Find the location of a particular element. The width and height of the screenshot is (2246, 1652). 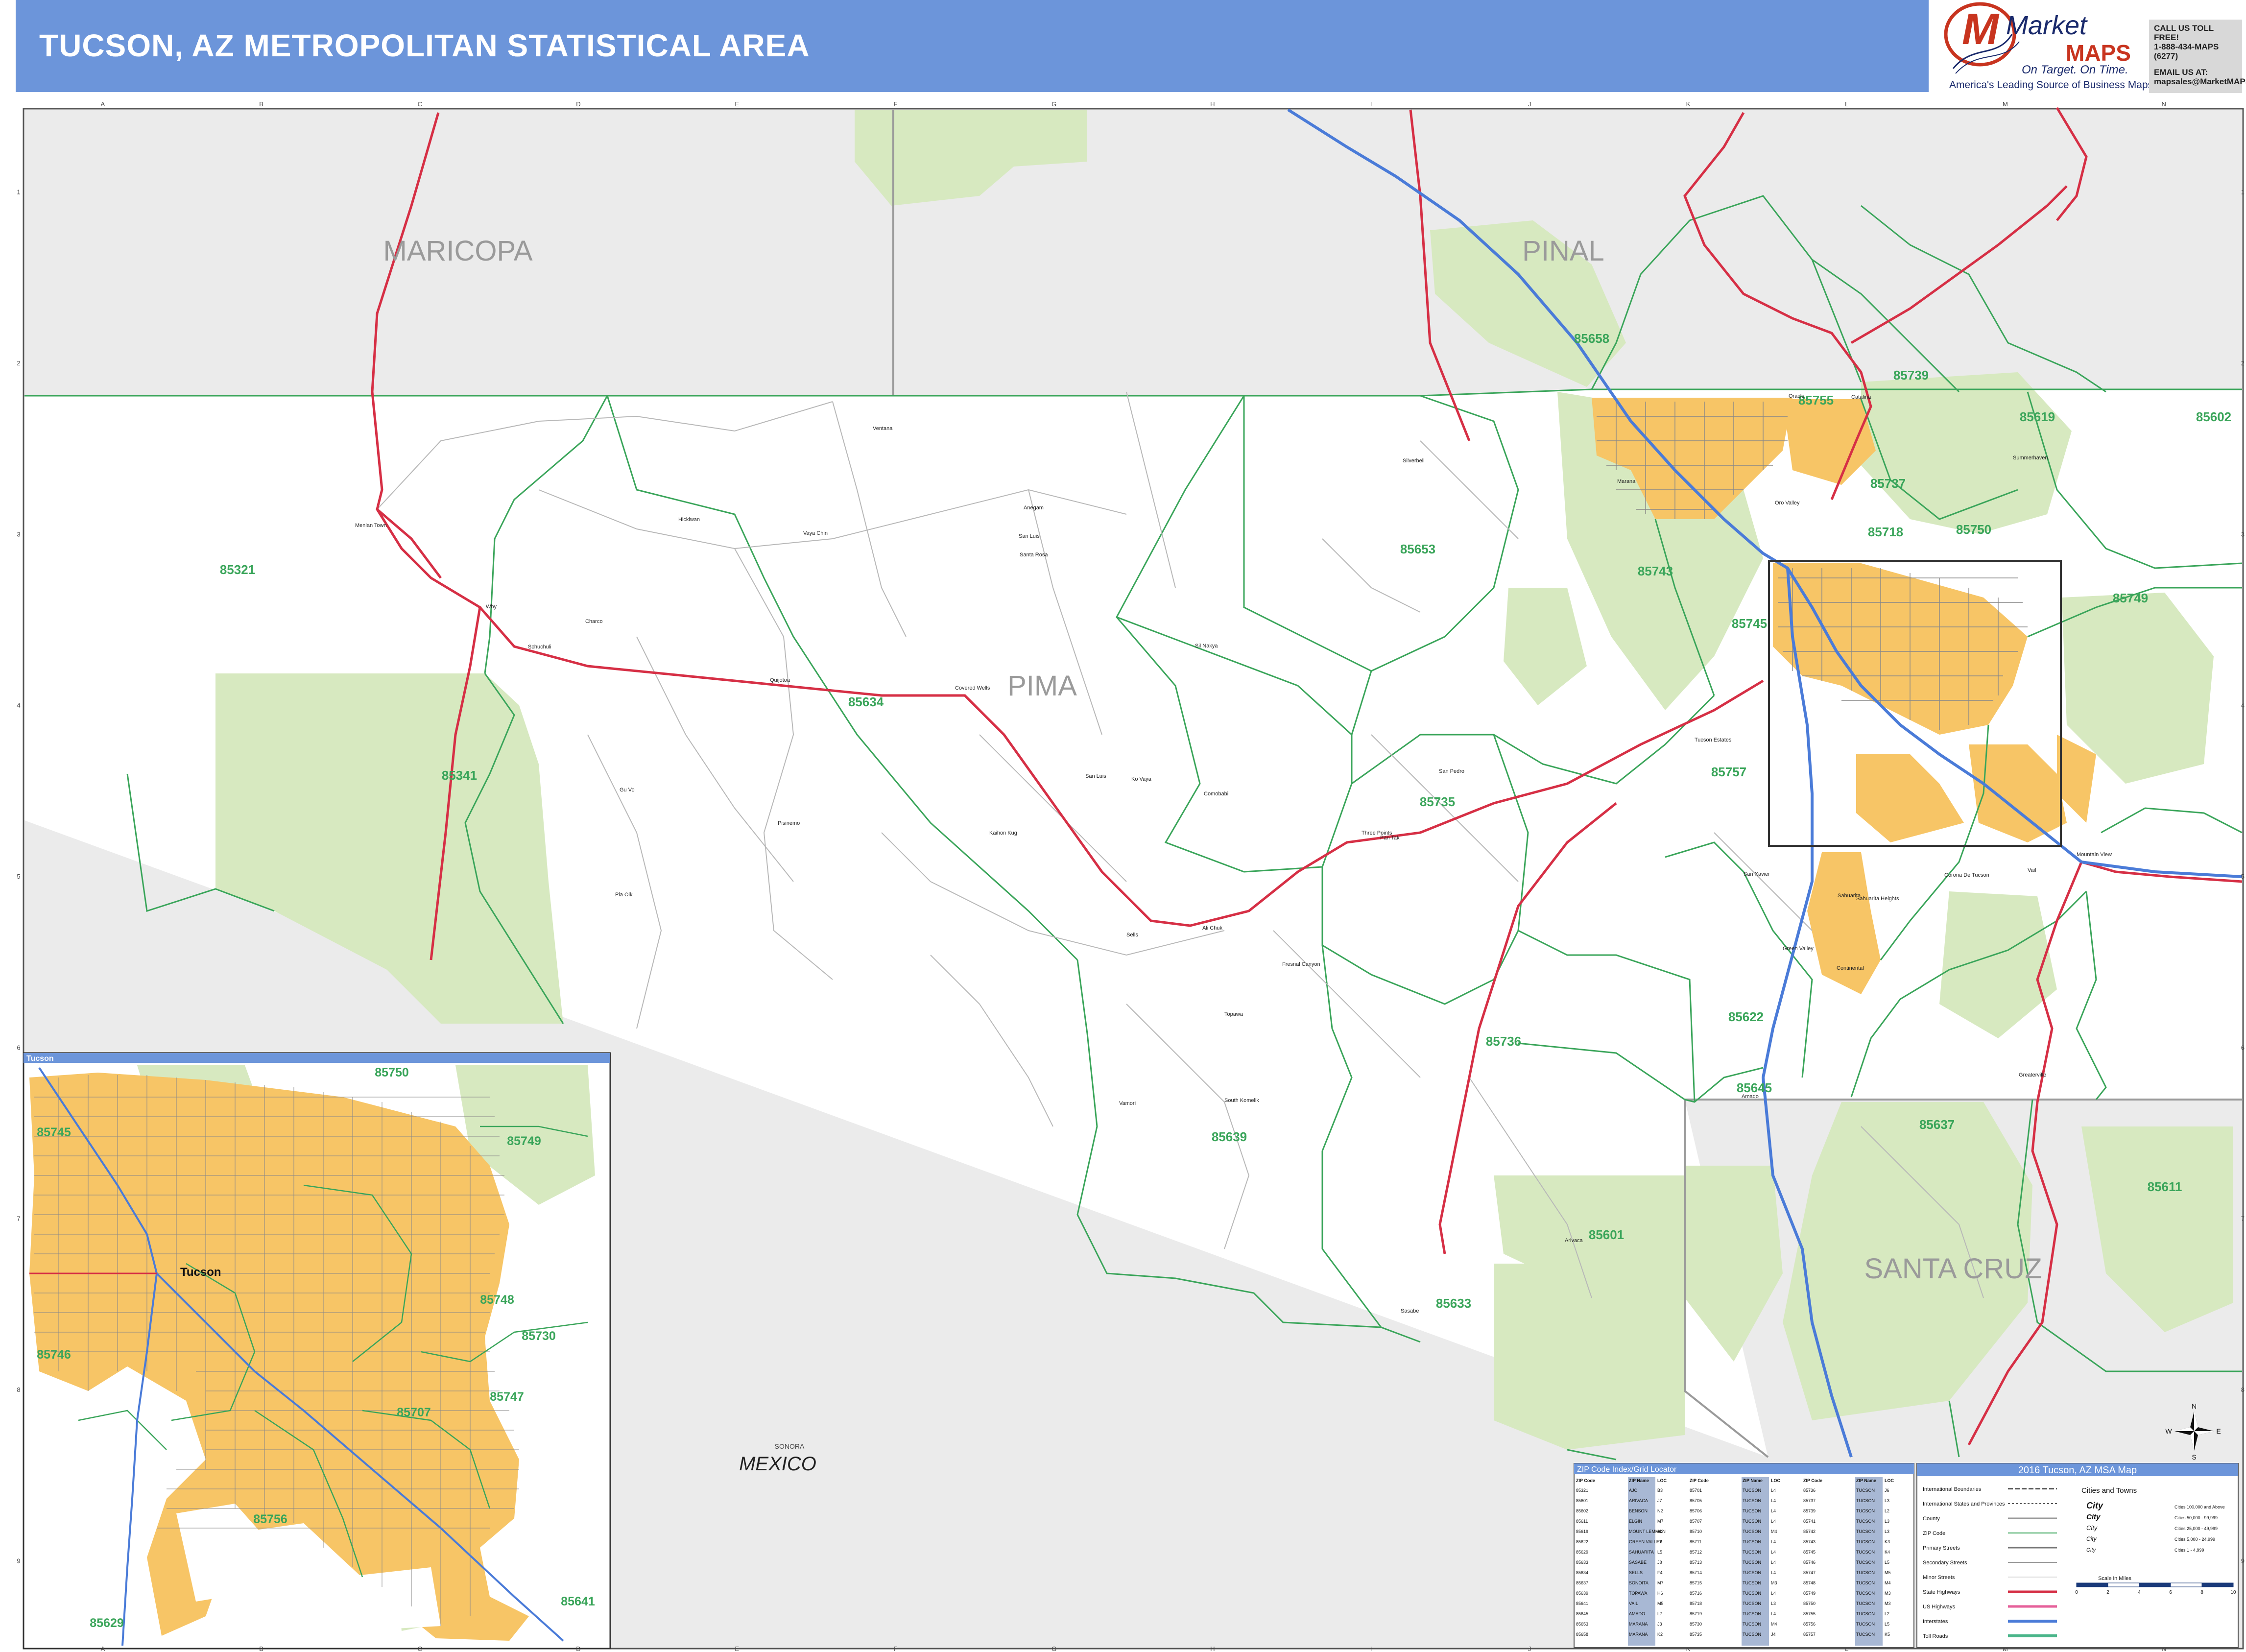

inset-zip-label: 85746 is located at coordinates (54, 1355).